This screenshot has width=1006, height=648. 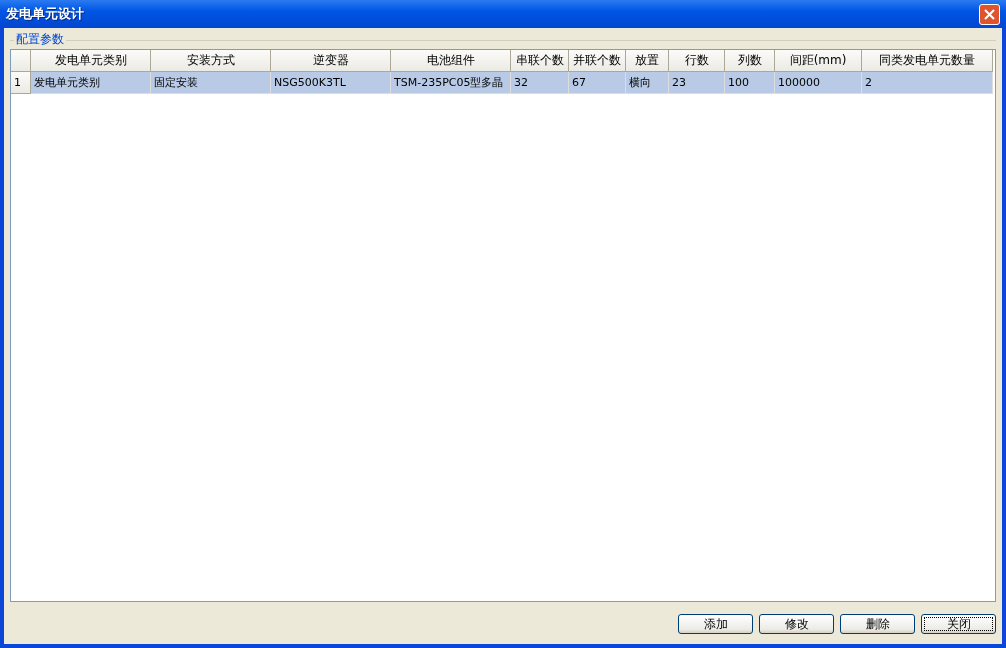 What do you see at coordinates (958, 624) in the screenshot?
I see `dialog-button: 关闭` at bounding box center [958, 624].